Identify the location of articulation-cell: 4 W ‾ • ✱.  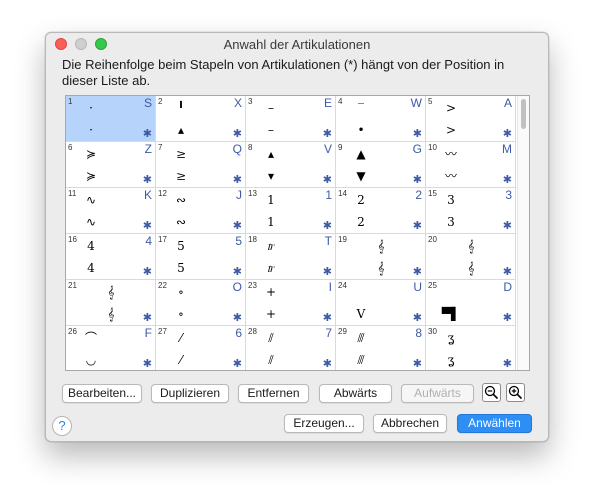
(381, 119).